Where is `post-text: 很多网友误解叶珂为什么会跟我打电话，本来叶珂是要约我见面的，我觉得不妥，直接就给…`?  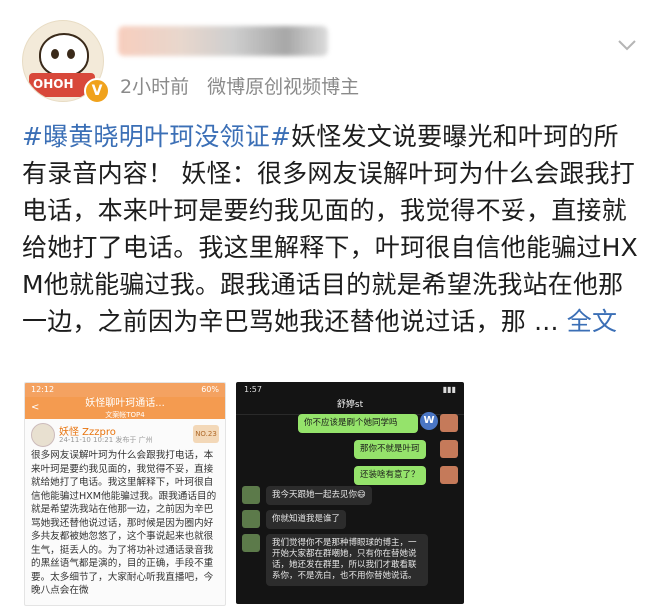
post-text: 很多网友误解叶珂为什么会跟我打电话，本来叶珂是要约我见面的，我觉得不妥，直接就给… is located at coordinates (124, 523).